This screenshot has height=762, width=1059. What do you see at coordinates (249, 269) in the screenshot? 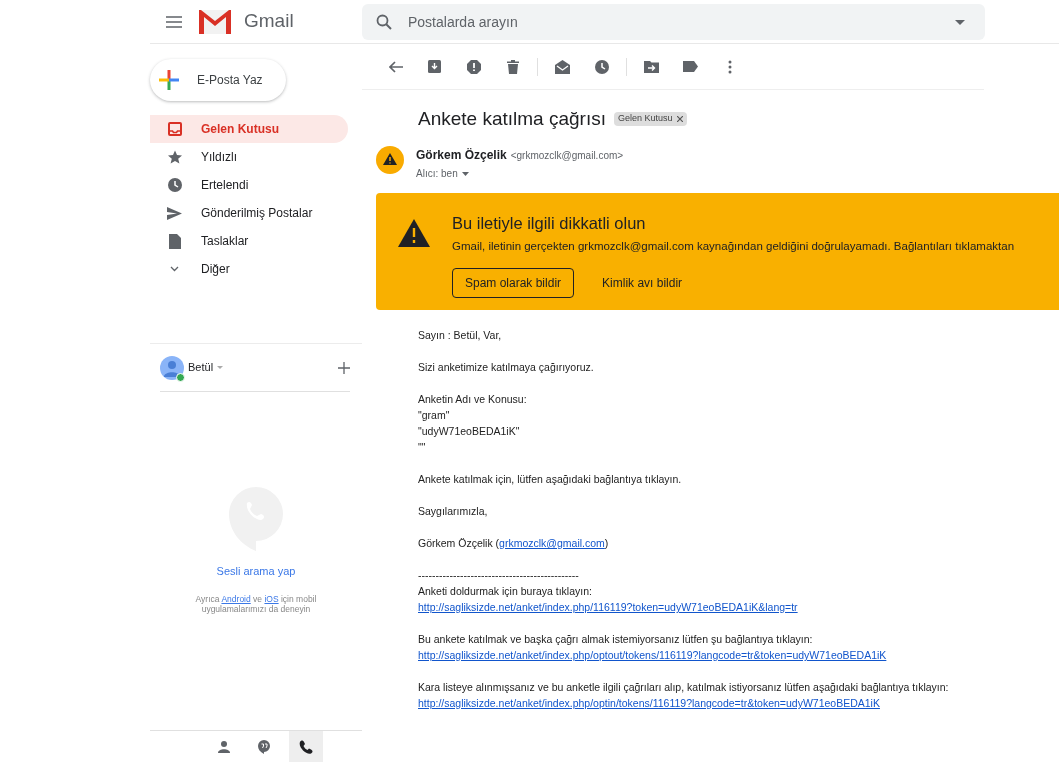
I see `nav-item: Diğer` at bounding box center [249, 269].